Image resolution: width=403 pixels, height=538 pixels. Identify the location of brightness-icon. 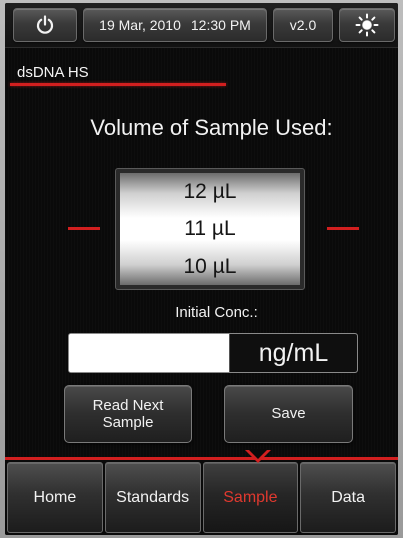
(367, 25).